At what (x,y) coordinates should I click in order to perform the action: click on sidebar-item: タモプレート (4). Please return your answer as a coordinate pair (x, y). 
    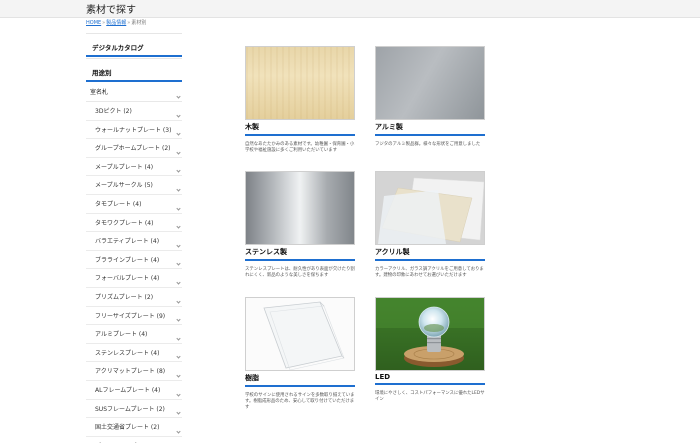
    Looking at the image, I should click on (134, 204).